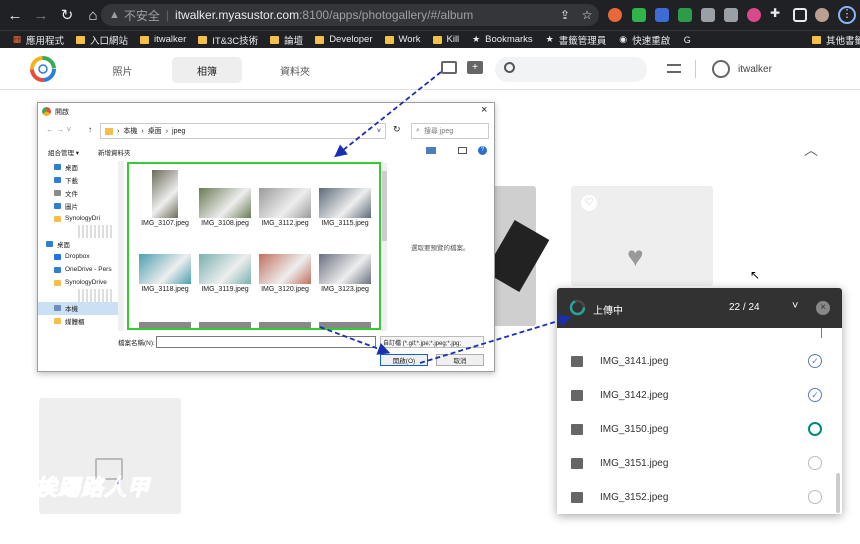 This screenshot has height=544, width=860. I want to click on arrow-upload-to-dialog, so click(388, 114).